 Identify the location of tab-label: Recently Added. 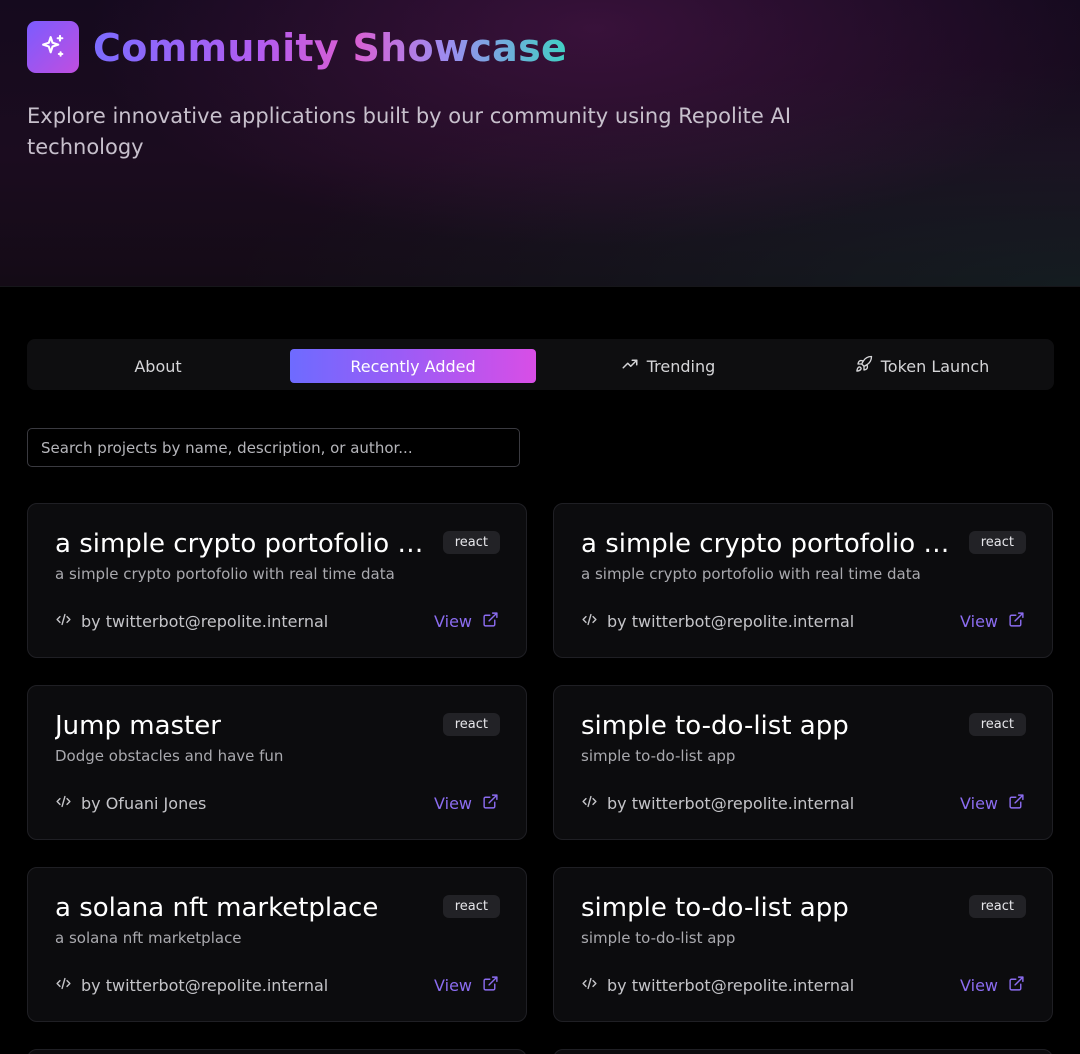
(413, 366).